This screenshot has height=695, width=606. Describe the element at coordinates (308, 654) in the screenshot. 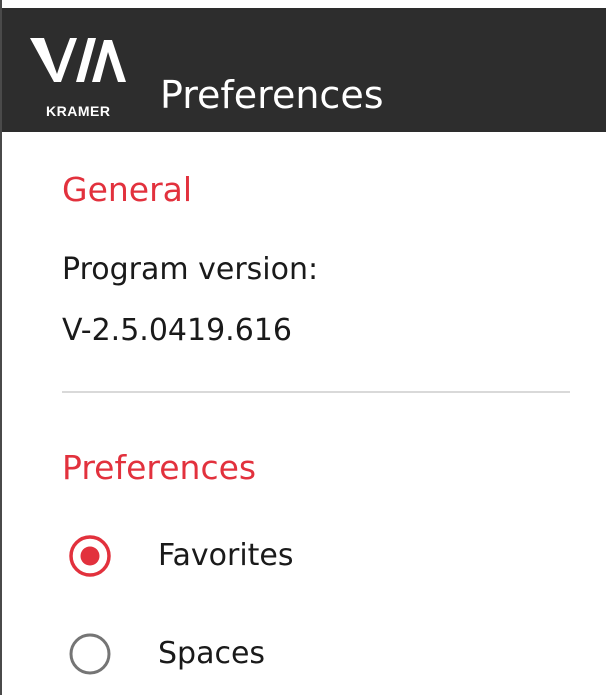

I see `radio-option-spaces: Spaces` at that location.